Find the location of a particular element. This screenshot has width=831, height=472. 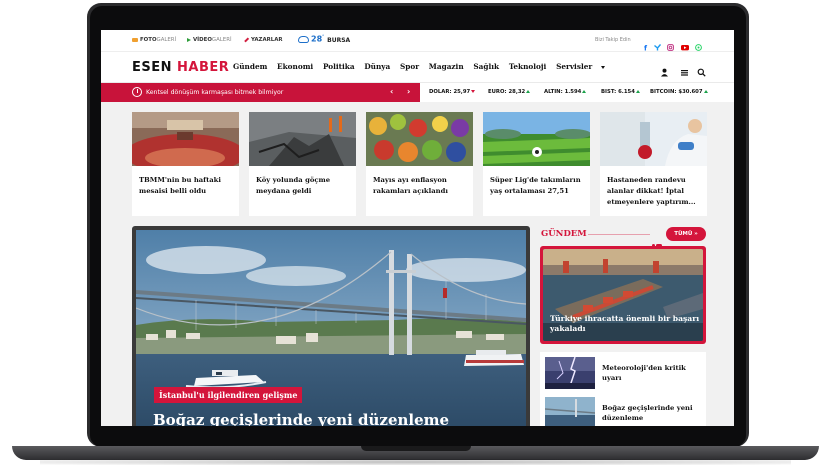

see-all-button: TÜMÜ » is located at coordinates (686, 234).